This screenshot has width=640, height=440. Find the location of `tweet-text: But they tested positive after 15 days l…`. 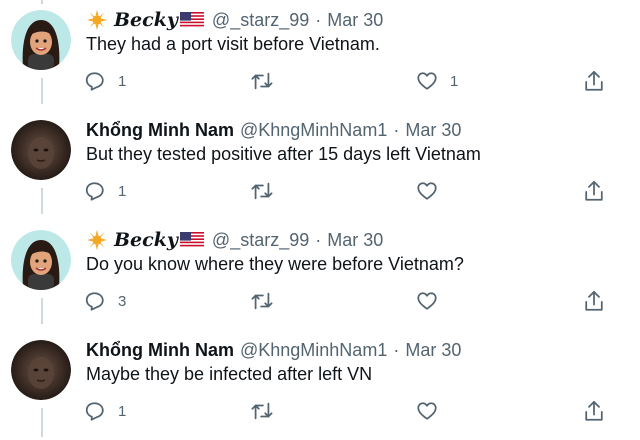

tweet-text: But they tested positive after 15 days l… is located at coordinates (283, 154).